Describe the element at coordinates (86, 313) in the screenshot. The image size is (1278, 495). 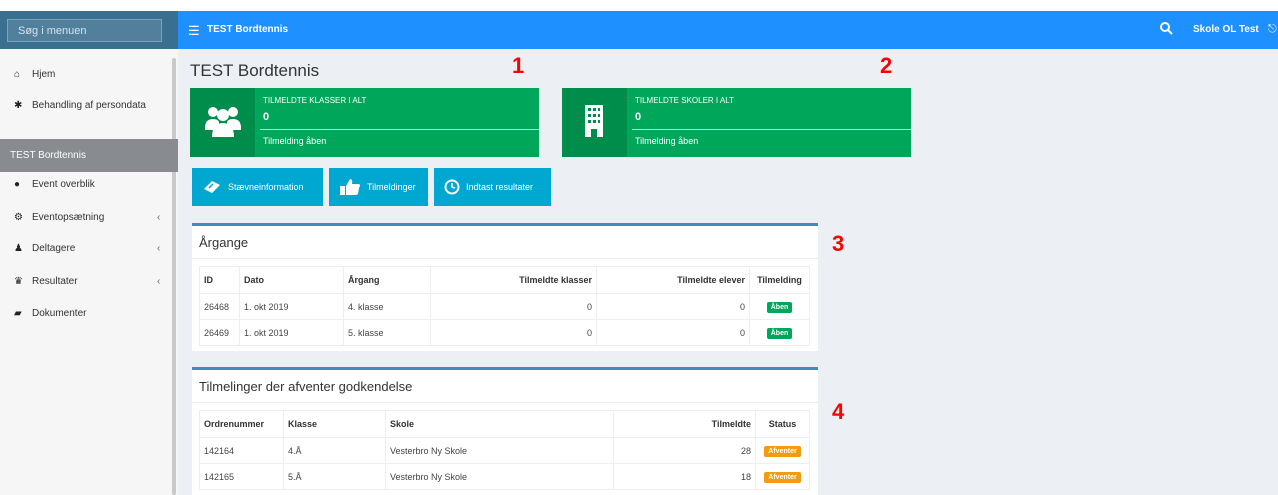
I see `sidebar-item-dokumenter: ▰ Dokumenter` at that location.